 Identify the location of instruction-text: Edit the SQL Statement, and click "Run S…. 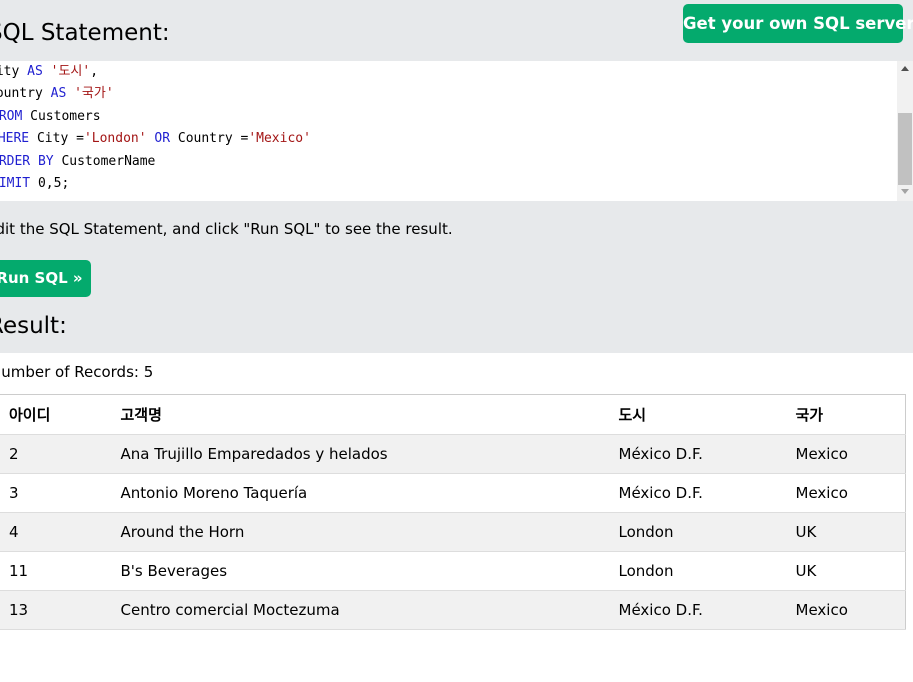
(226, 229).